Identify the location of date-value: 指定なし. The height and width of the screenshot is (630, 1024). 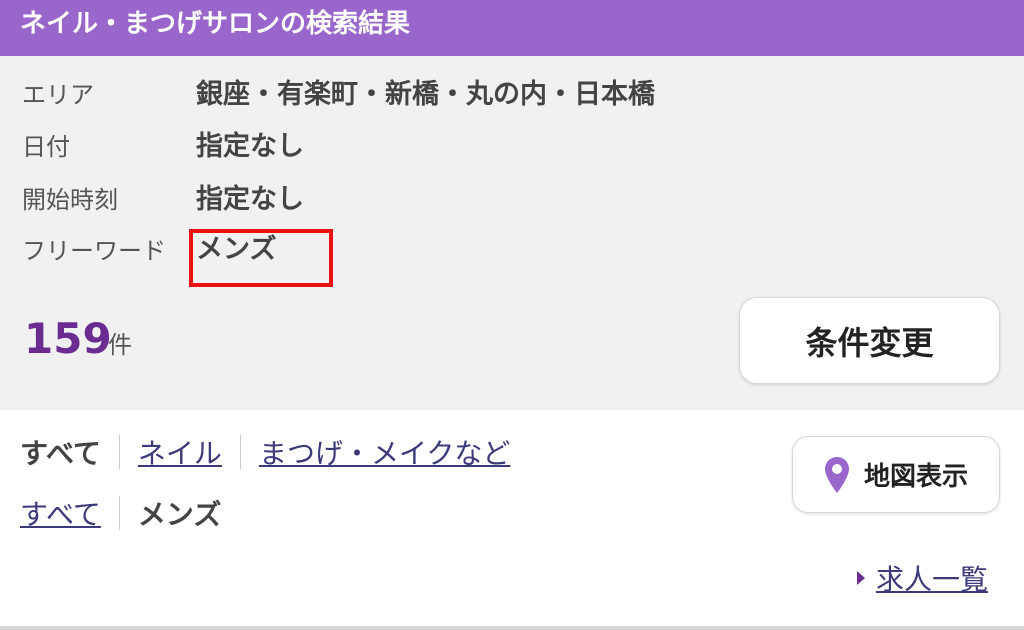
(250, 146).